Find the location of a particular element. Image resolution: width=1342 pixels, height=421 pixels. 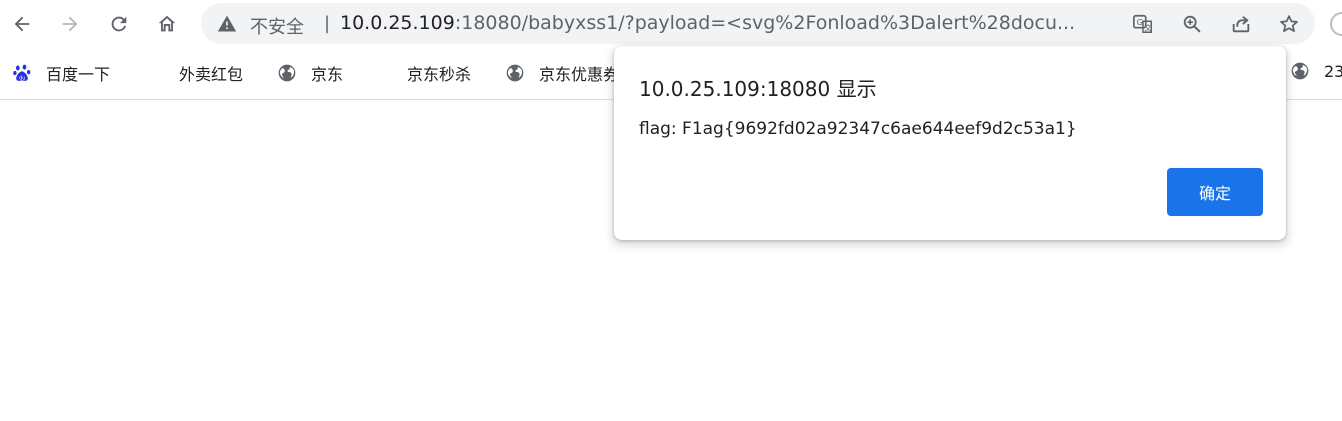

ok-button: 确定 is located at coordinates (1215, 192).